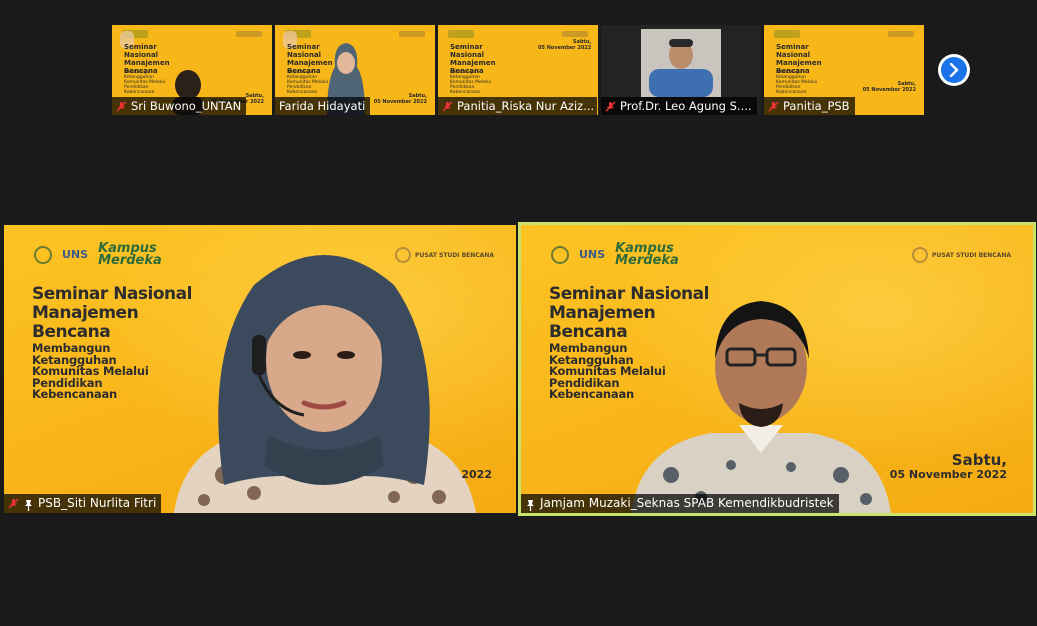 The image size is (1037, 626). What do you see at coordinates (681, 63) in the screenshot?
I see `participant-video` at bounding box center [681, 63].